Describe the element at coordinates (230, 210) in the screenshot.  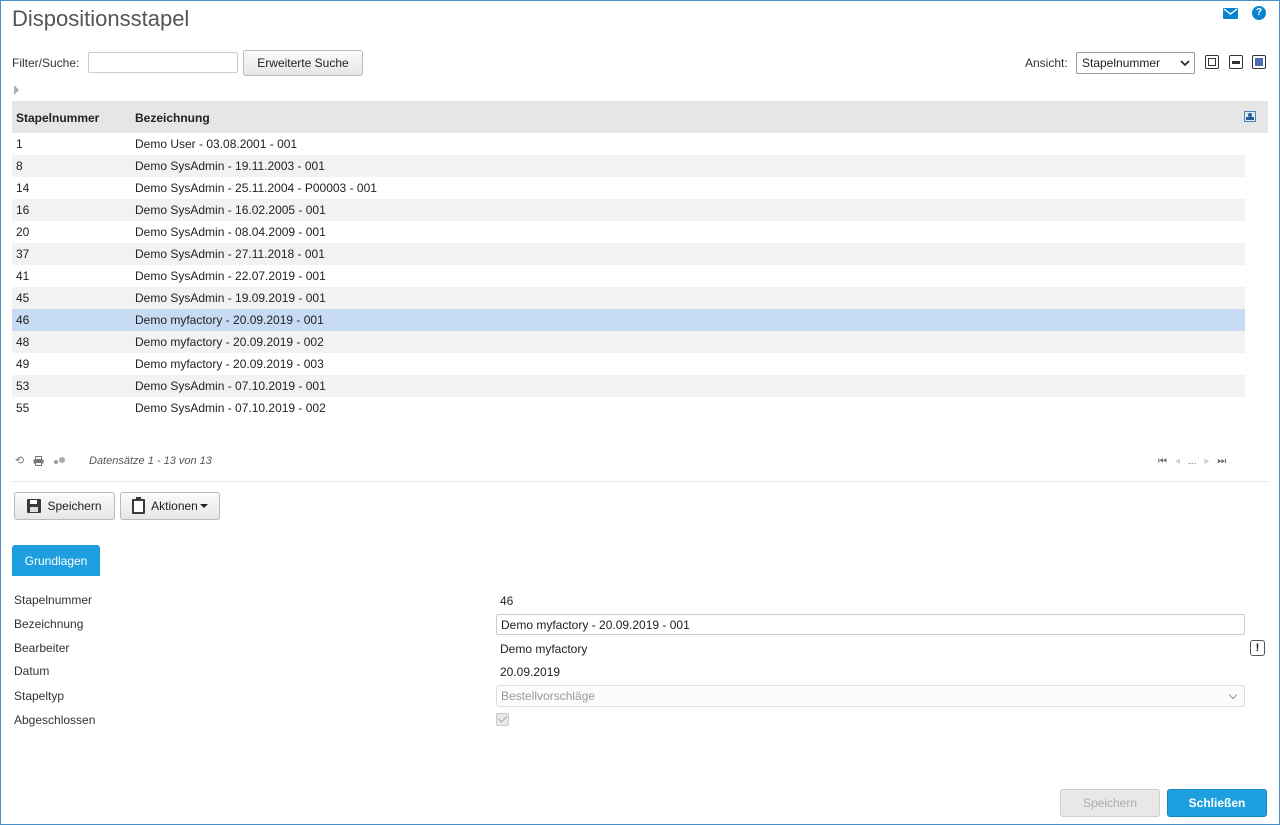
I see `cell-bezeichnung: Demo SysAdmin - 16.02.2005 - 001` at that location.